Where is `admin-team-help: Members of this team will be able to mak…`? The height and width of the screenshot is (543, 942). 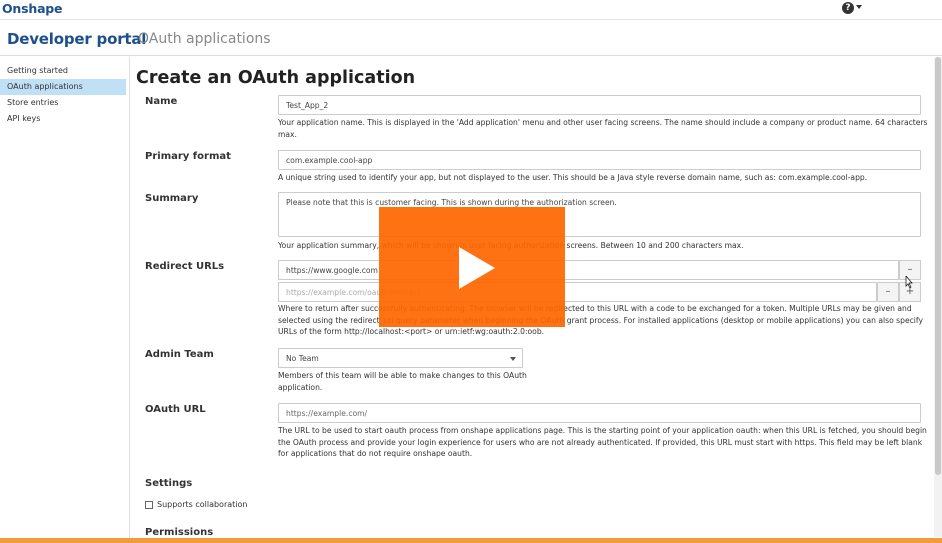 admin-team-help: Members of this team will be able to mak… is located at coordinates (408, 381).